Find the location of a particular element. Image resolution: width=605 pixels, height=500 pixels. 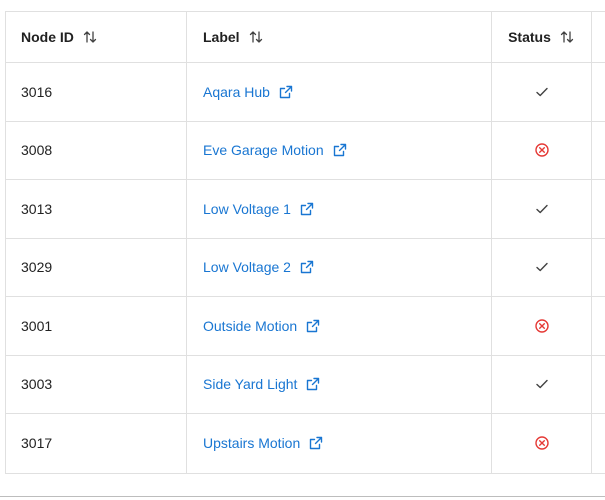

node-id: 3029 is located at coordinates (37, 267).